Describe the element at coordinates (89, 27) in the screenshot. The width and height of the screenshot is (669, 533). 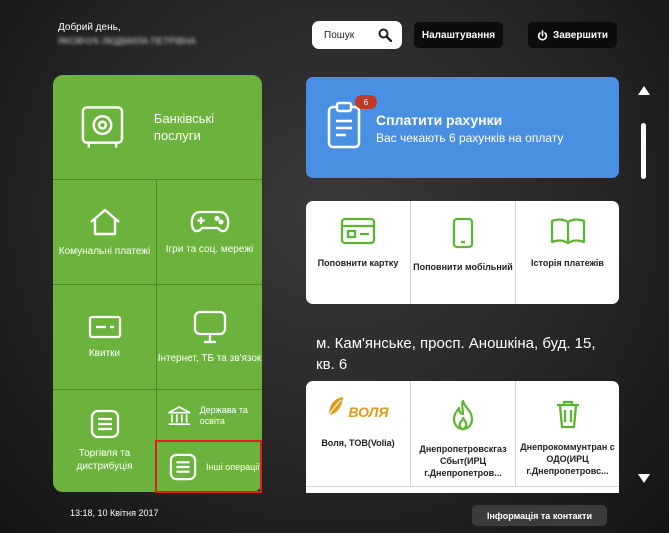
I see `greeting-text: Добрий день,` at that location.